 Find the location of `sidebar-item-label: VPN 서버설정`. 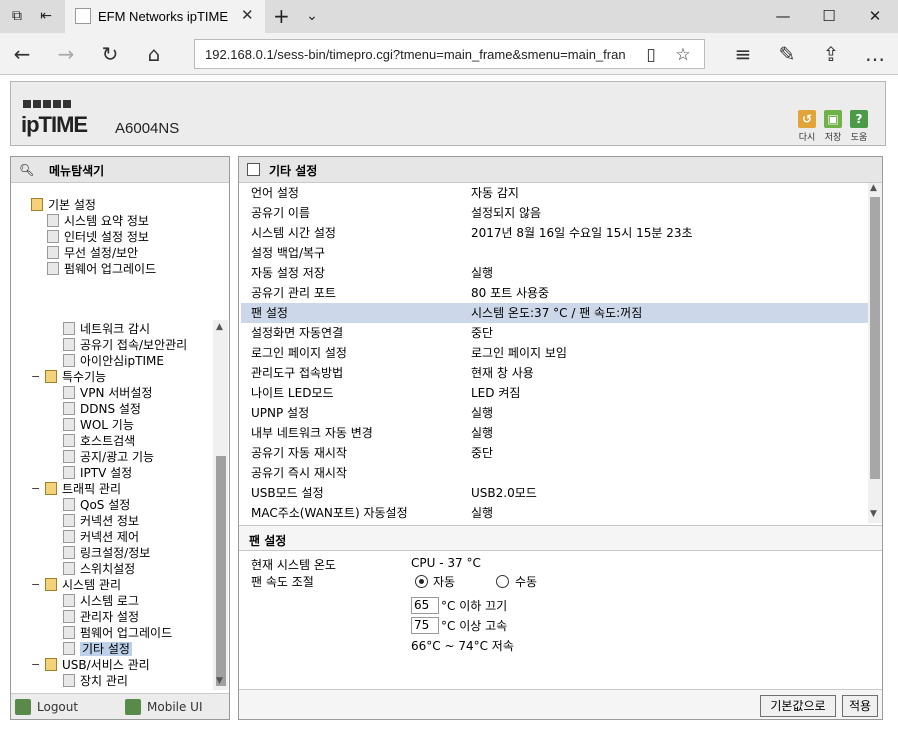

sidebar-item-label: VPN 서버설정 is located at coordinates (116, 393).